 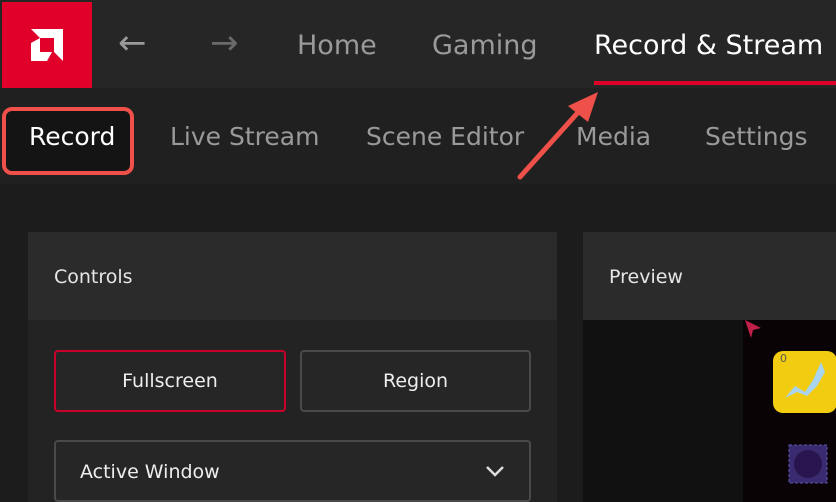 What do you see at coordinates (292, 471) in the screenshot?
I see `capture-source-dropdown: Active Window` at bounding box center [292, 471].